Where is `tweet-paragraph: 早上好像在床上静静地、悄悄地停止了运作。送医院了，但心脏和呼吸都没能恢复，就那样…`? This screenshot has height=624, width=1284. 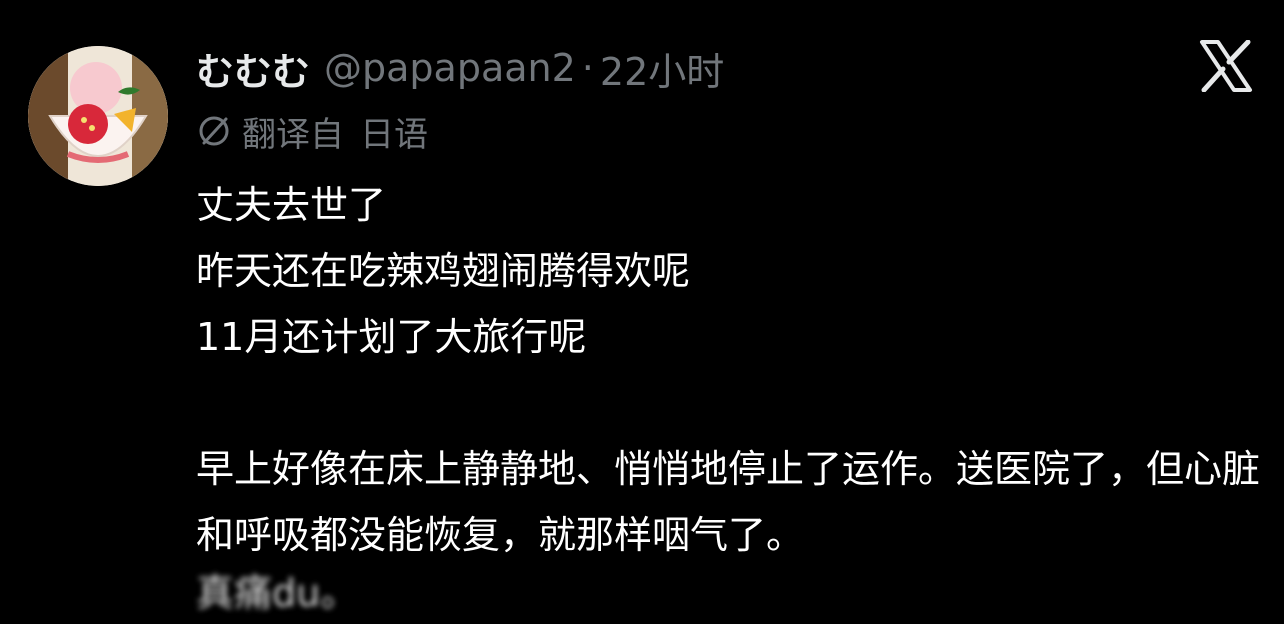 tweet-paragraph: 早上好像在床上静静地、悄悄地停止了运作。送医院了，但心脏和呼吸都没能恢复，就那样… is located at coordinates (728, 502).